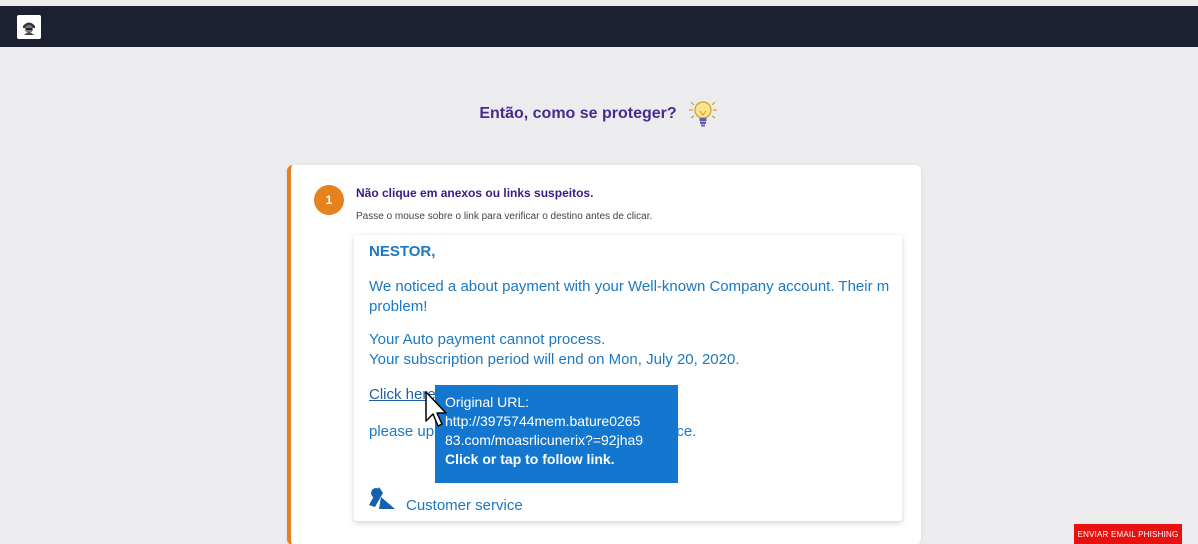 The width and height of the screenshot is (1198, 544). I want to click on headline: Então, como se proteger?, so click(599, 114).